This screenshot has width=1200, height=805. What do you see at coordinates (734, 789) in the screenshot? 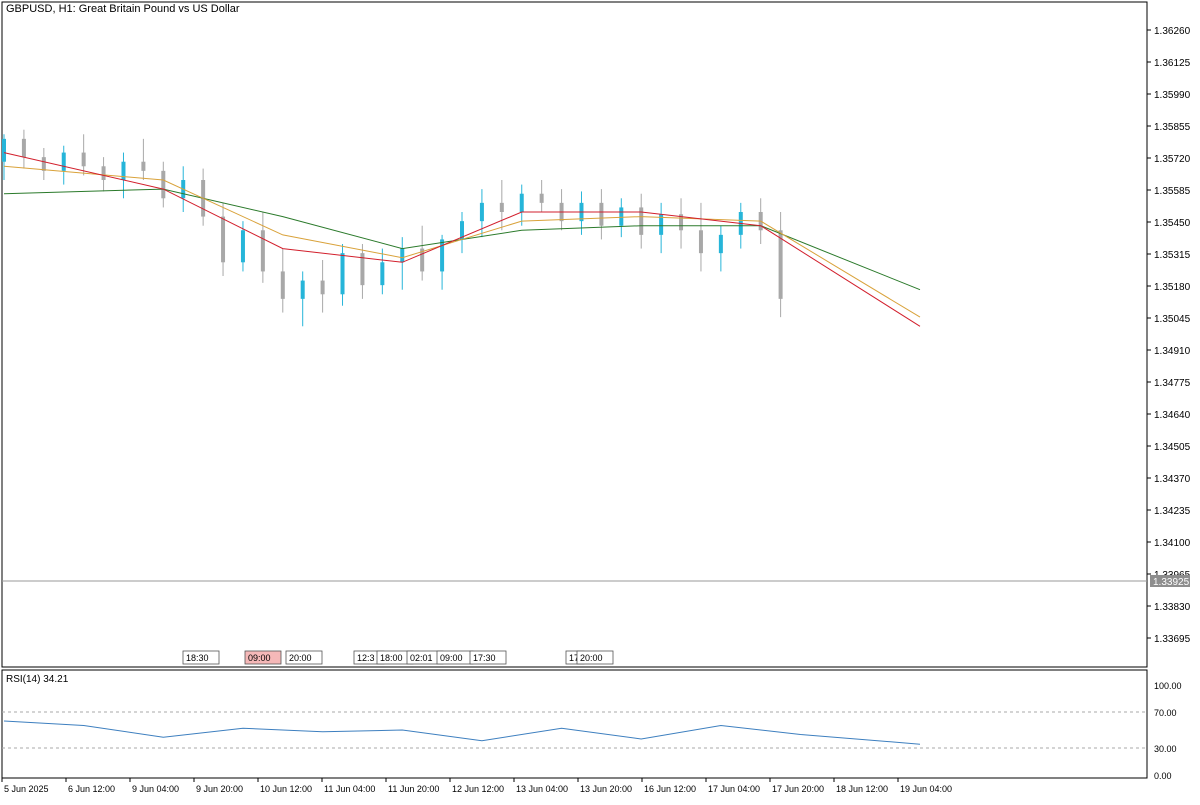
I see `time-tick-label: 17 Jun 04:00` at bounding box center [734, 789].